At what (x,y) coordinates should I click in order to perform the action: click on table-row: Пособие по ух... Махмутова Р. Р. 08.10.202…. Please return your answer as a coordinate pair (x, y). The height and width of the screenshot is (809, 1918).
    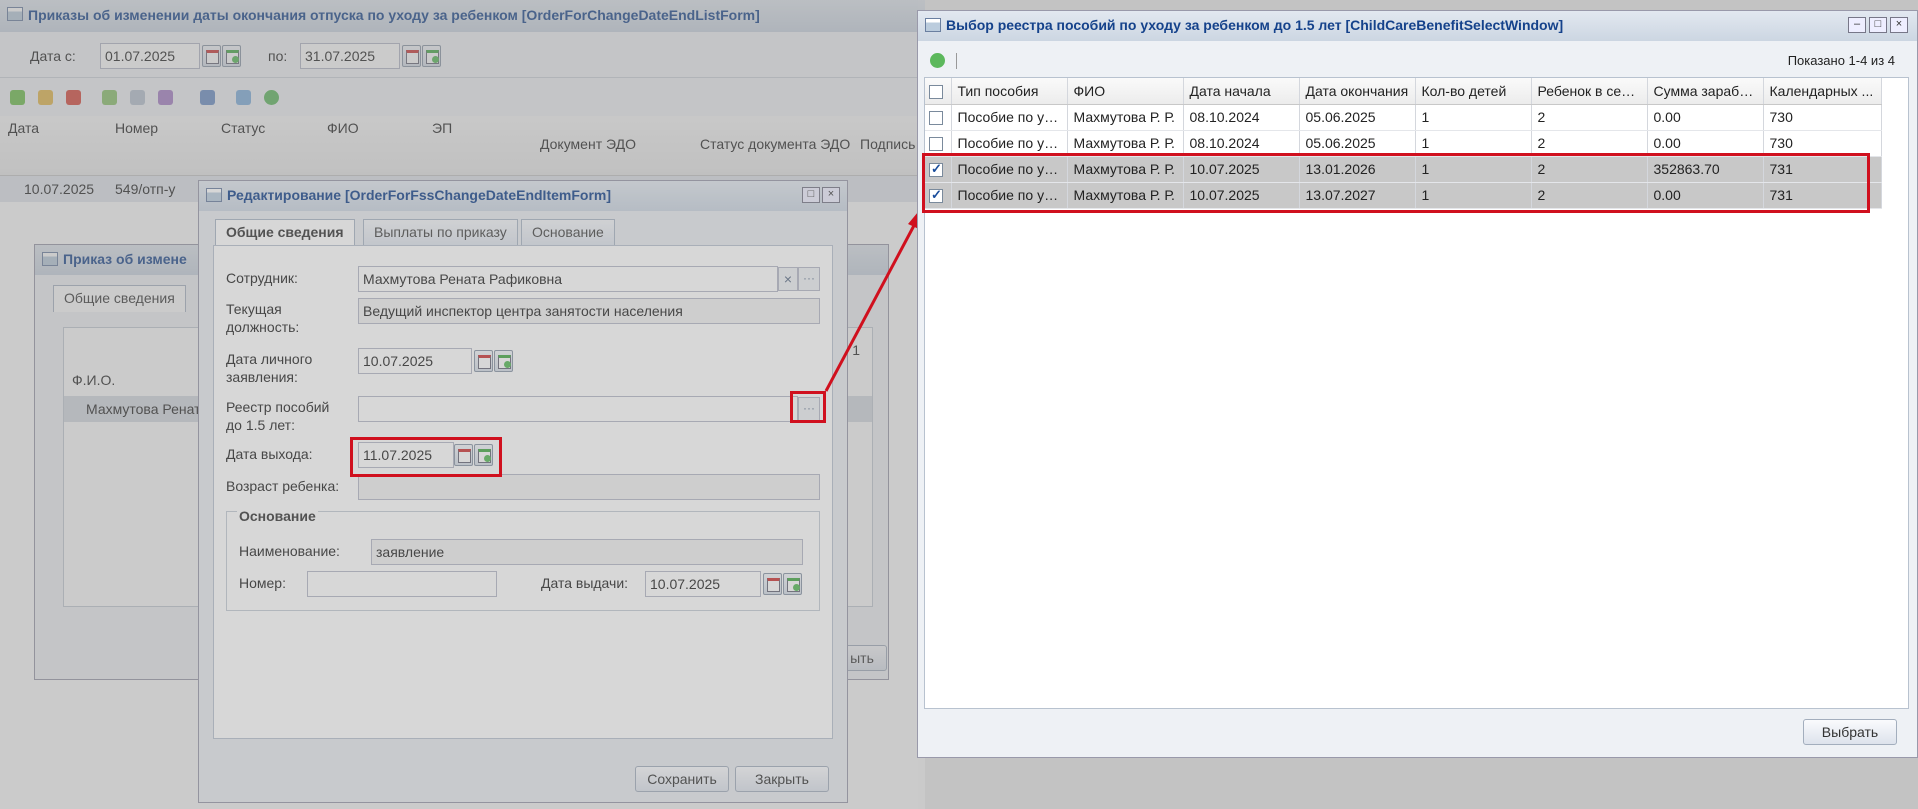
    Looking at the image, I should click on (1403, 117).